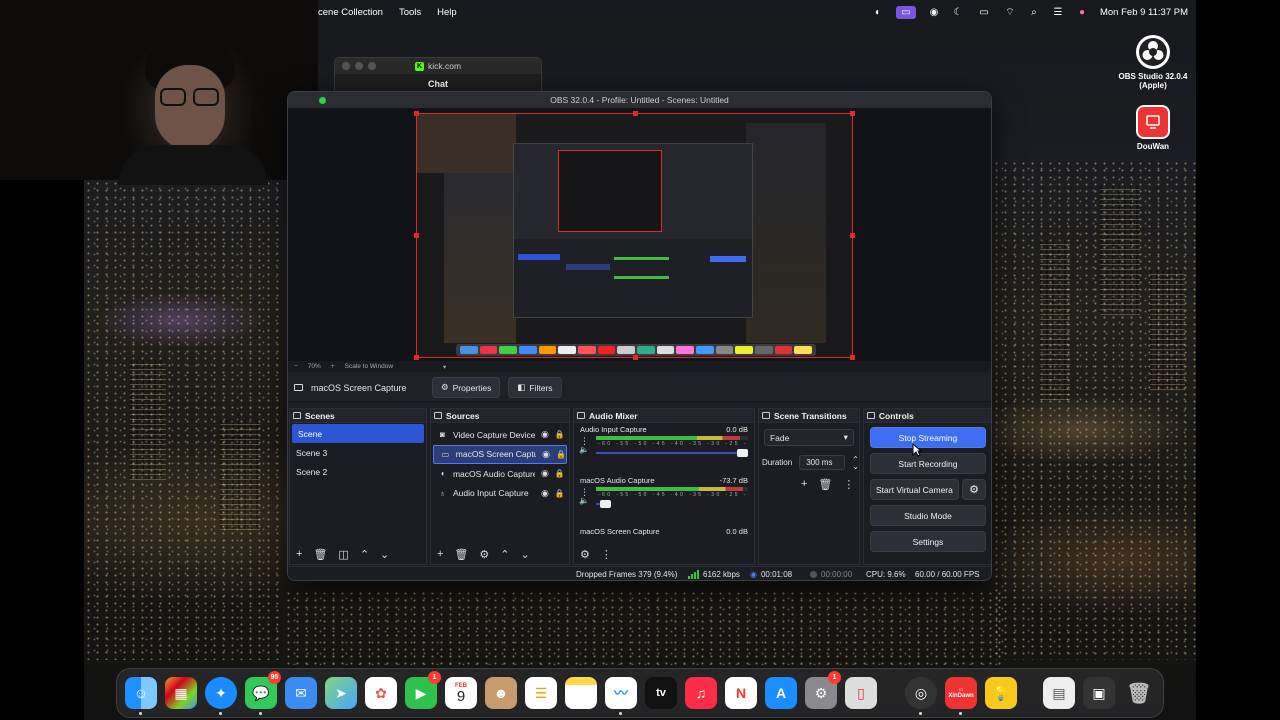 This screenshot has width=1280, height=720. What do you see at coordinates (781, 693) in the screenshot?
I see `app-store-icon: A` at bounding box center [781, 693].